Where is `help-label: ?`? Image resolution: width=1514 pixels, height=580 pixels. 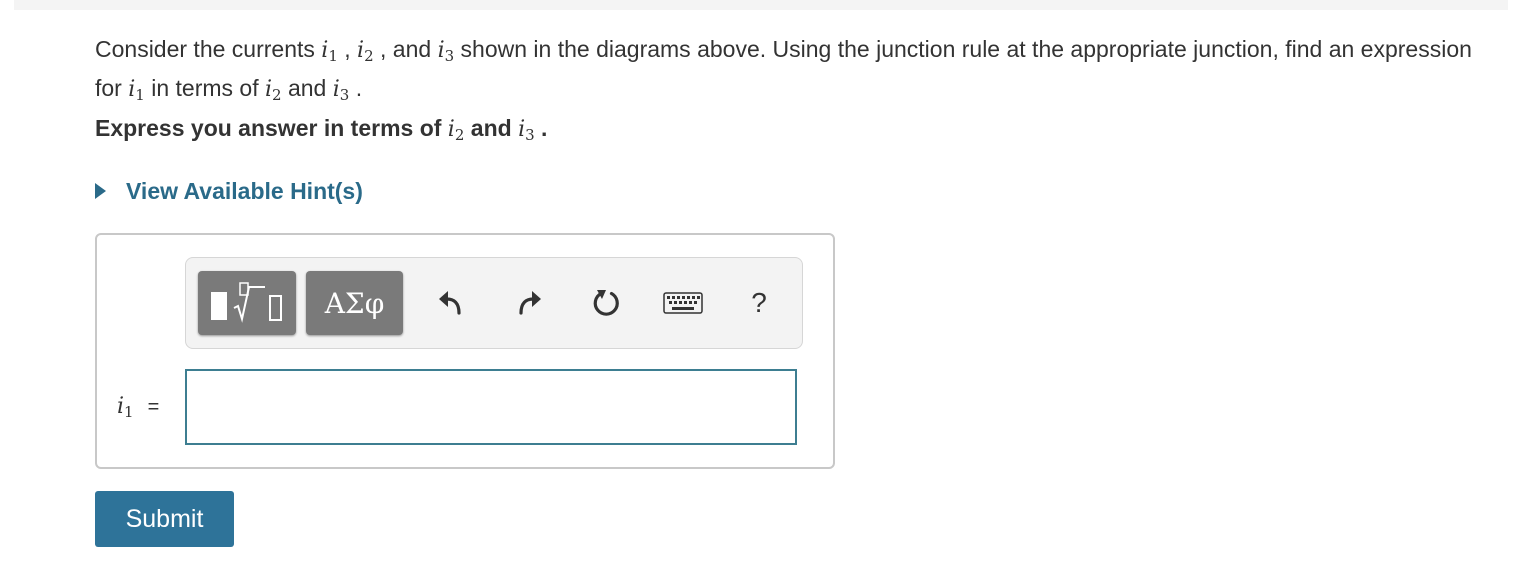 help-label: ? is located at coordinates (759, 302).